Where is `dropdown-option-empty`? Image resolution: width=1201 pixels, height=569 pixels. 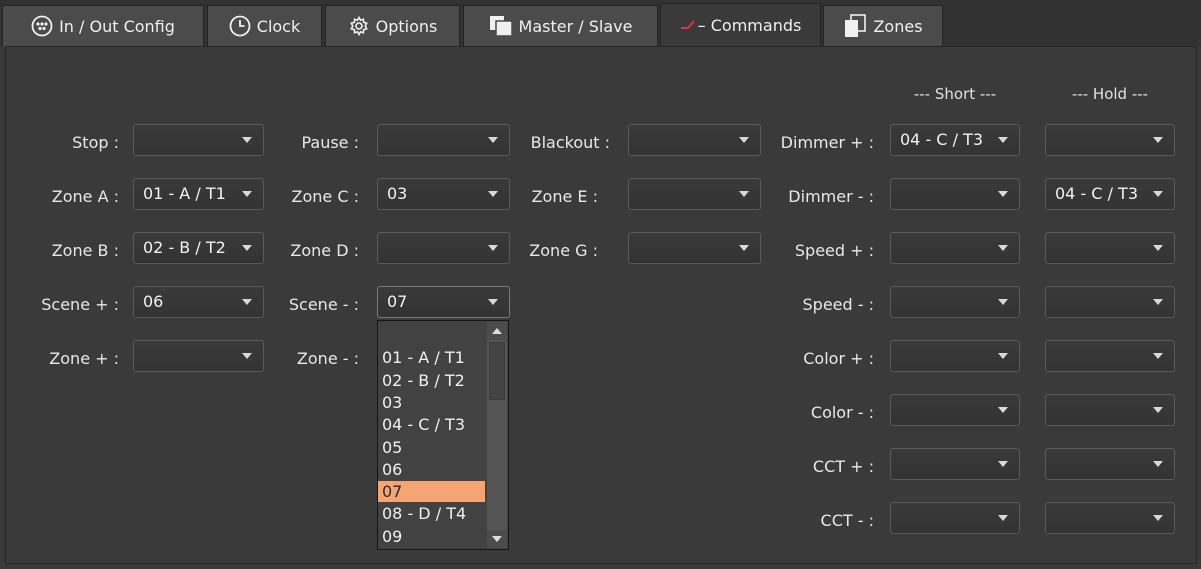
dropdown-option-empty is located at coordinates (431, 335).